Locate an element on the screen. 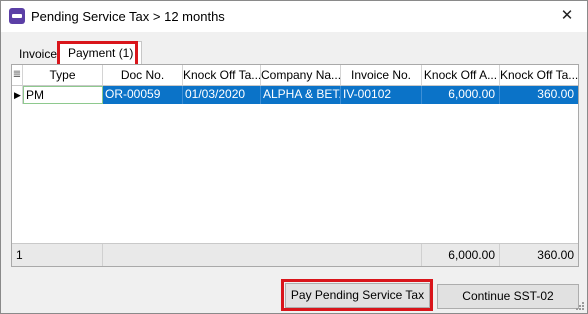  app-logo-icon is located at coordinates (17, 16).